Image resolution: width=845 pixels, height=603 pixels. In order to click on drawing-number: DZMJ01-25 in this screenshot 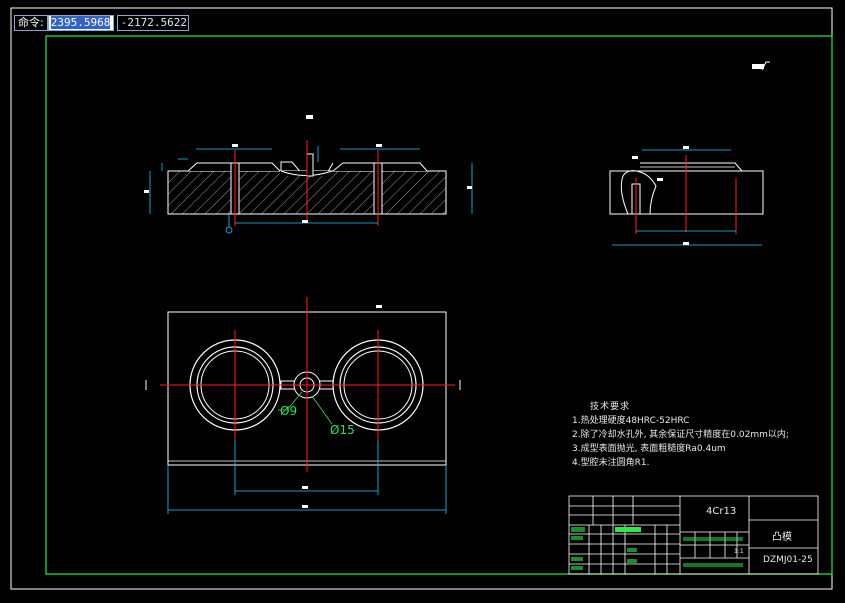, I will do `click(788, 560)`.